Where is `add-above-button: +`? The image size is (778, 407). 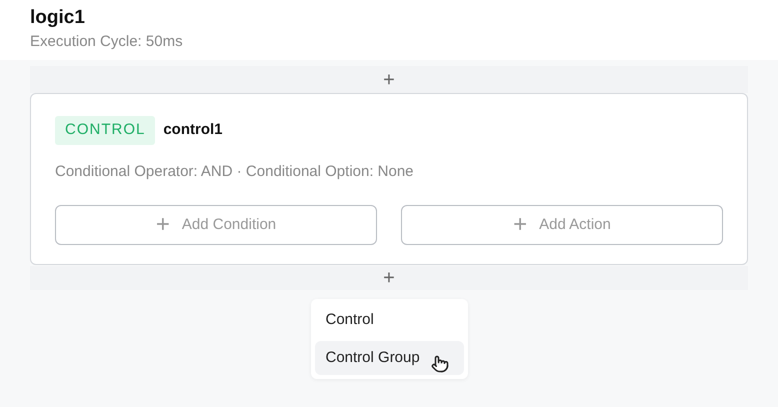 add-above-button: + is located at coordinates (389, 80).